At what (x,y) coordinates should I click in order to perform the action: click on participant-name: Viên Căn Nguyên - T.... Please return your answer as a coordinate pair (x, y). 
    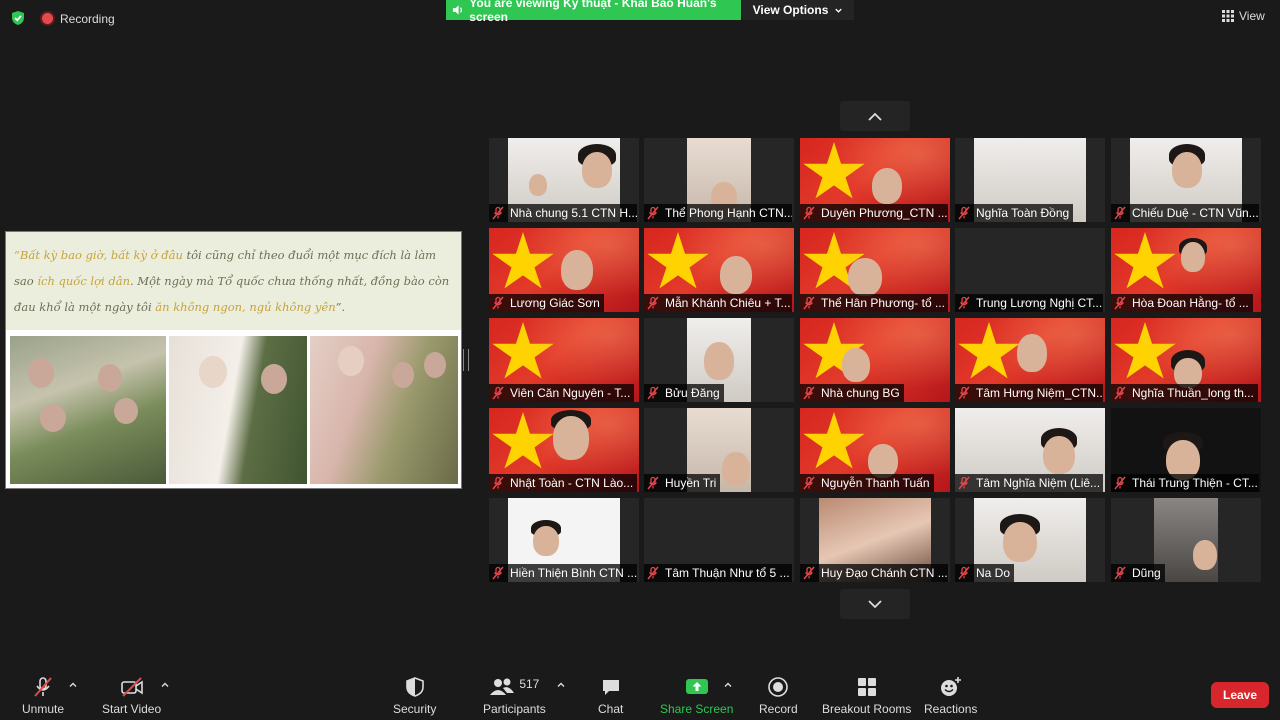
    Looking at the image, I should click on (562, 393).